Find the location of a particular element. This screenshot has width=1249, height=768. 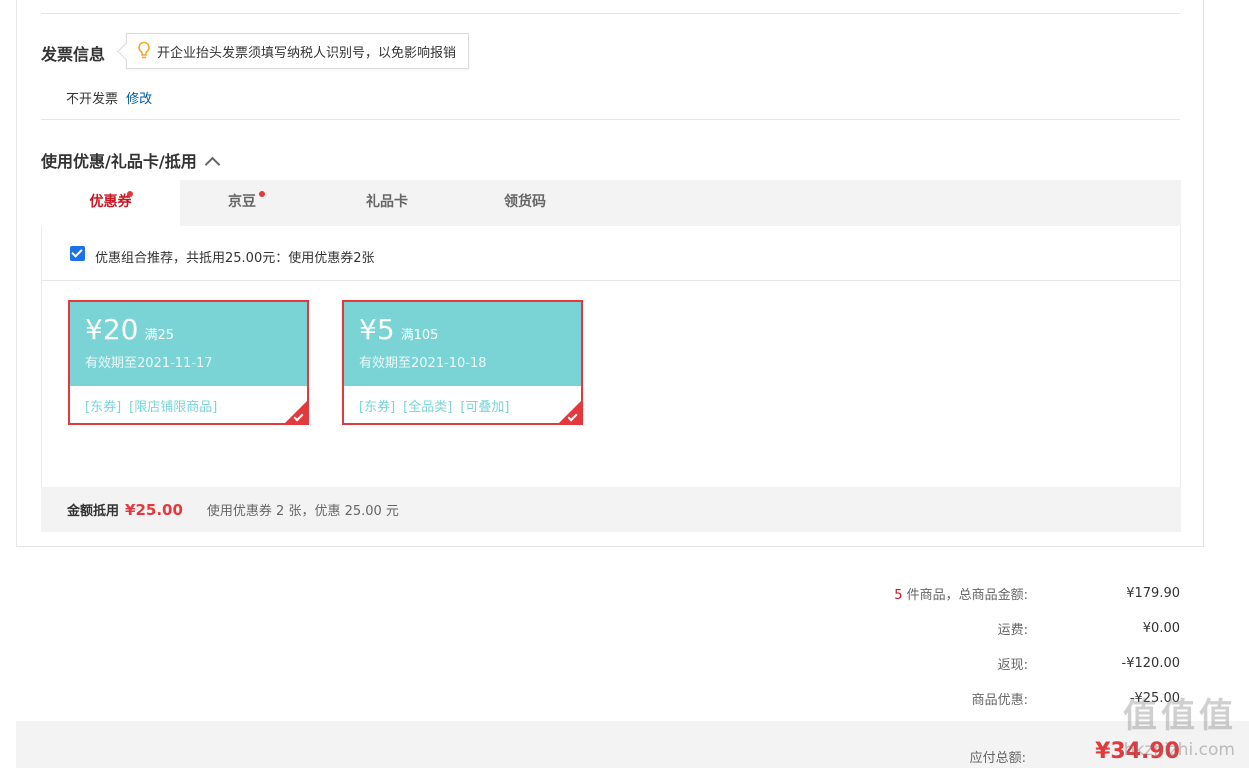

tab-pickup-code: 领货码 is located at coordinates (525, 203).